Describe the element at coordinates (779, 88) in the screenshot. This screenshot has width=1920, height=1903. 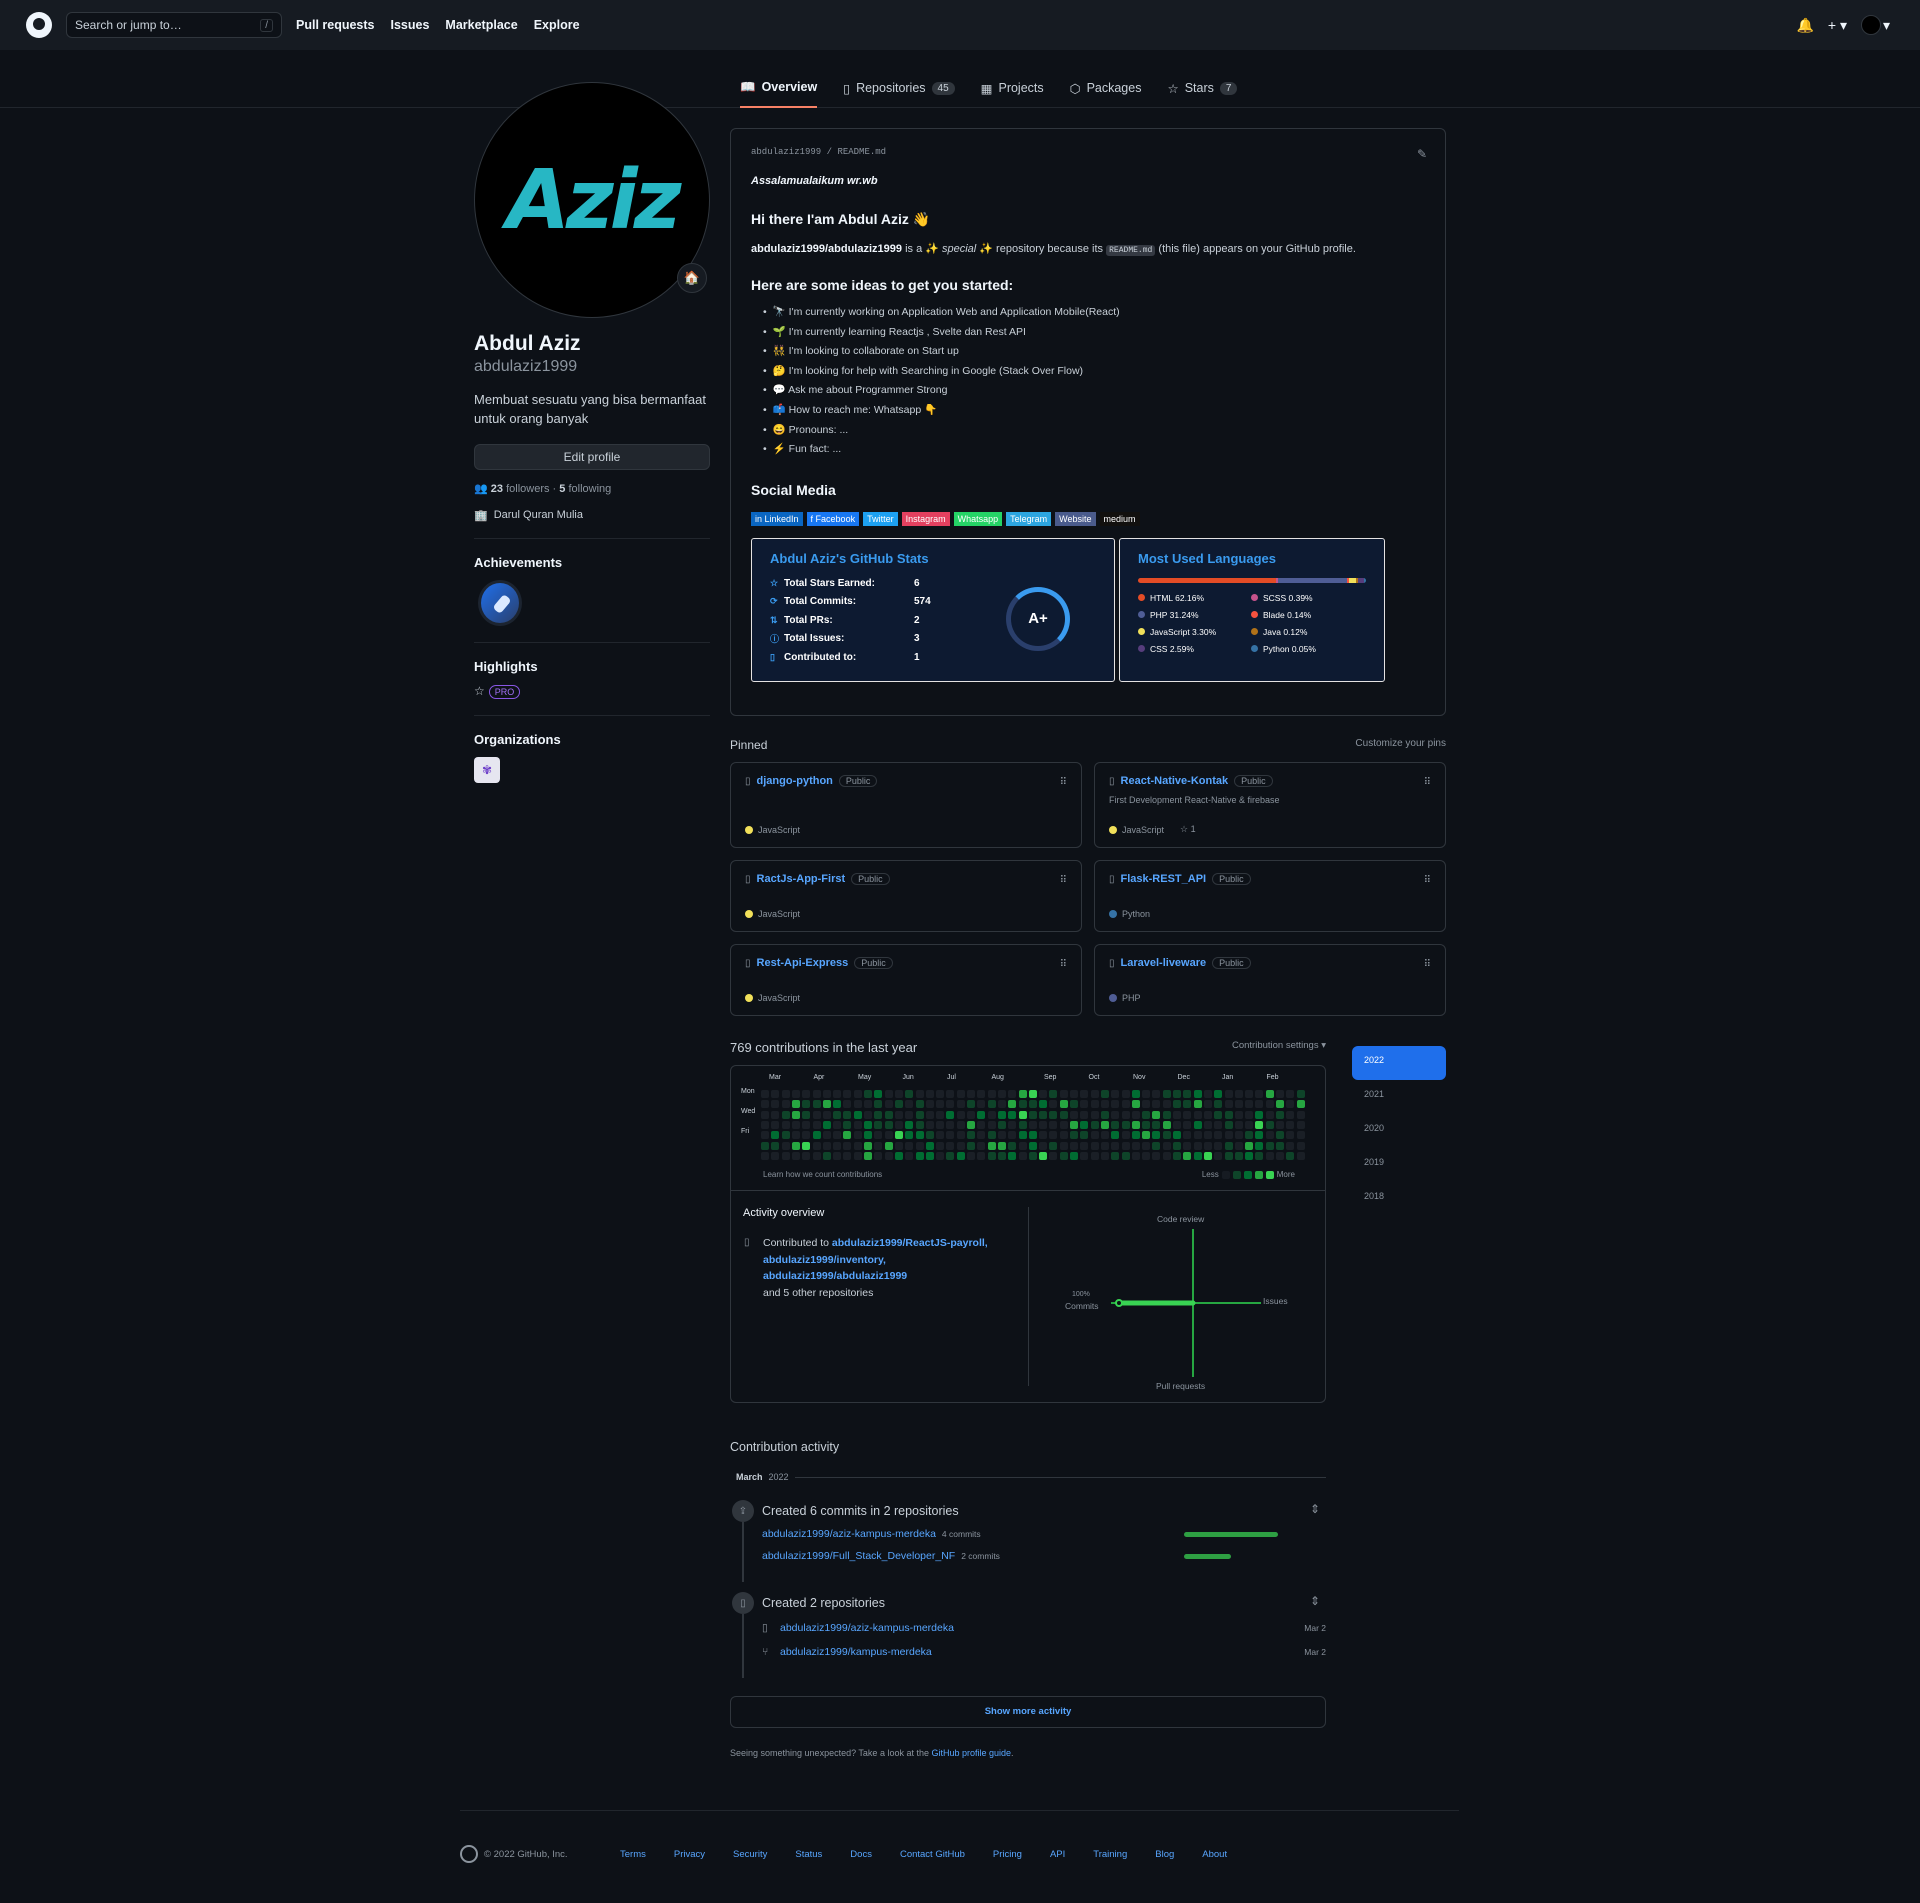
I see `tab-overview: 📖 Overview` at that location.